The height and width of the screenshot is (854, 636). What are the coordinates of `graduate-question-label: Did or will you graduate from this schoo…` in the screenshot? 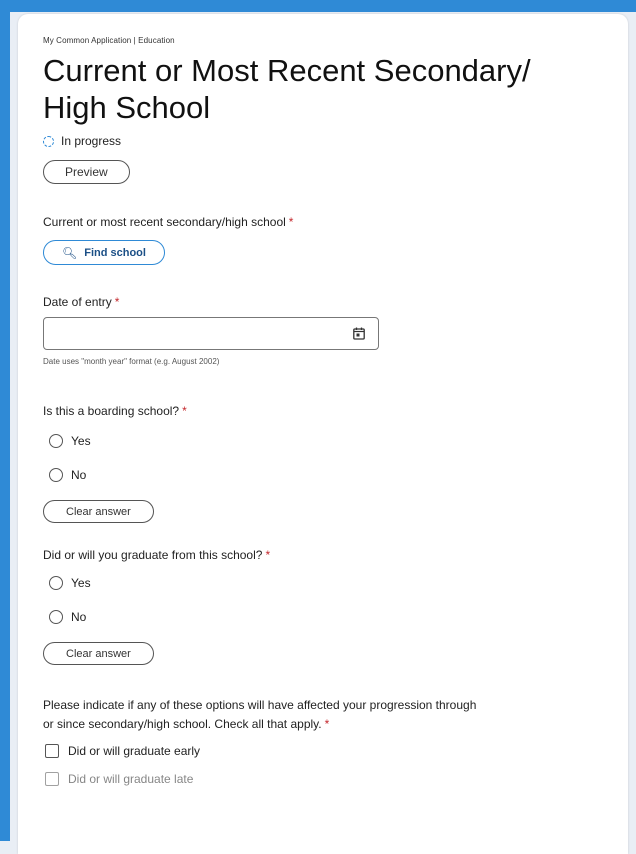 It's located at (328, 555).